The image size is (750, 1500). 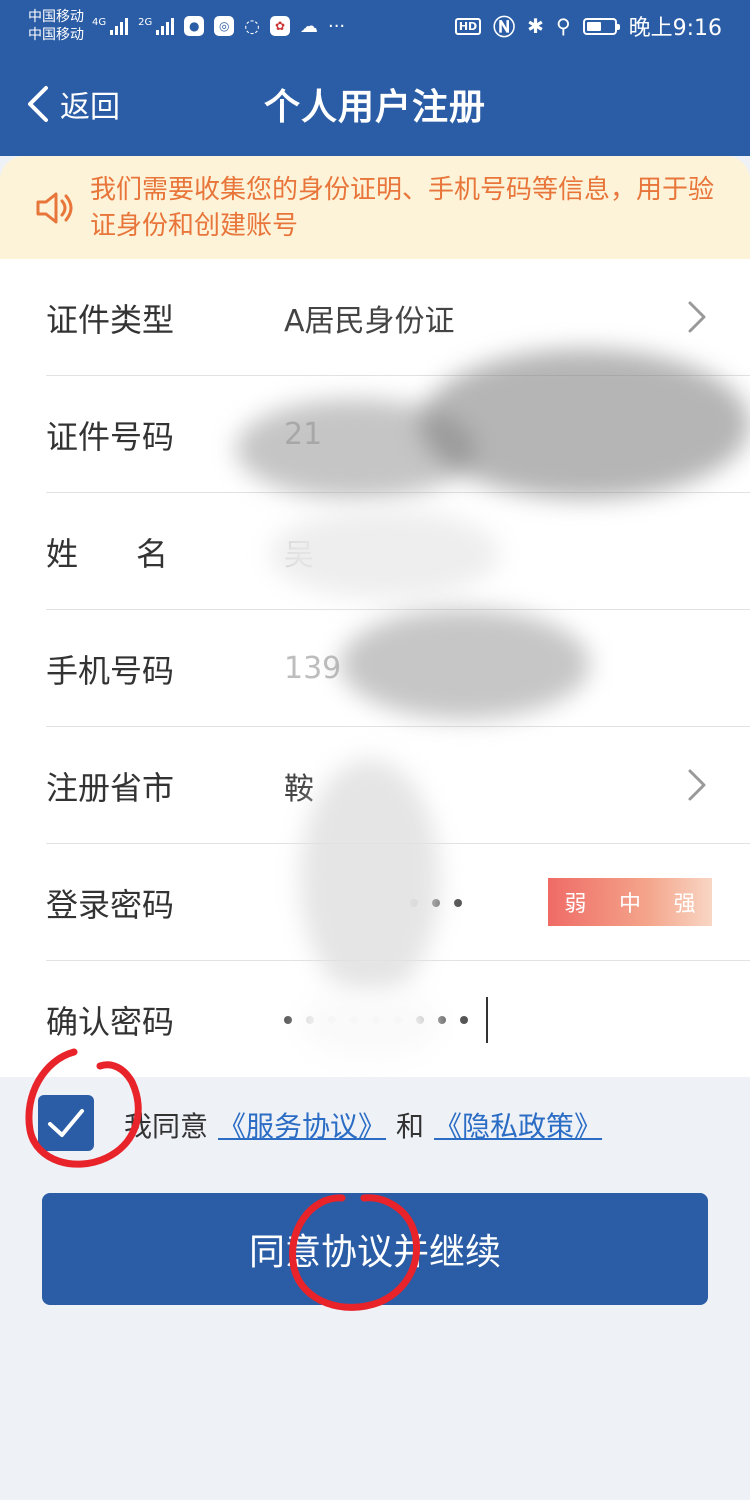 What do you see at coordinates (110, 670) in the screenshot?
I see `field-label: 手机号码` at bounding box center [110, 670].